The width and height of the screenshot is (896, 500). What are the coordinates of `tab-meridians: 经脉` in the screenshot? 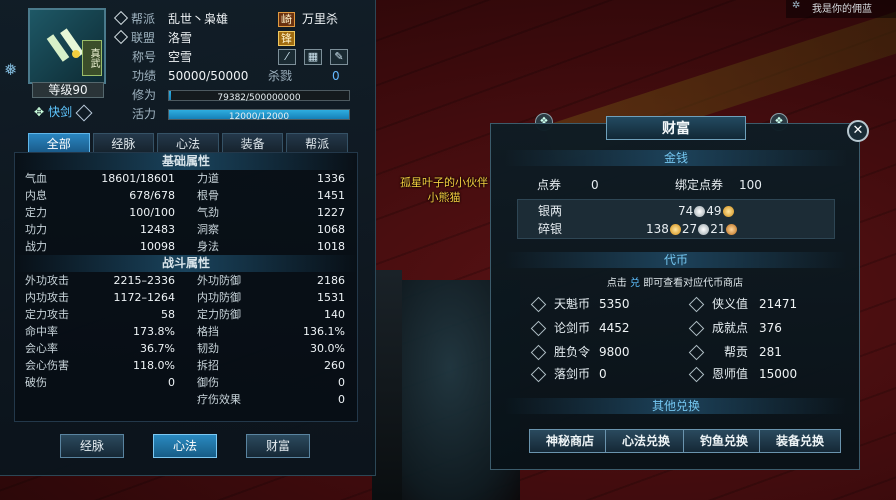 It's located at (123, 143).